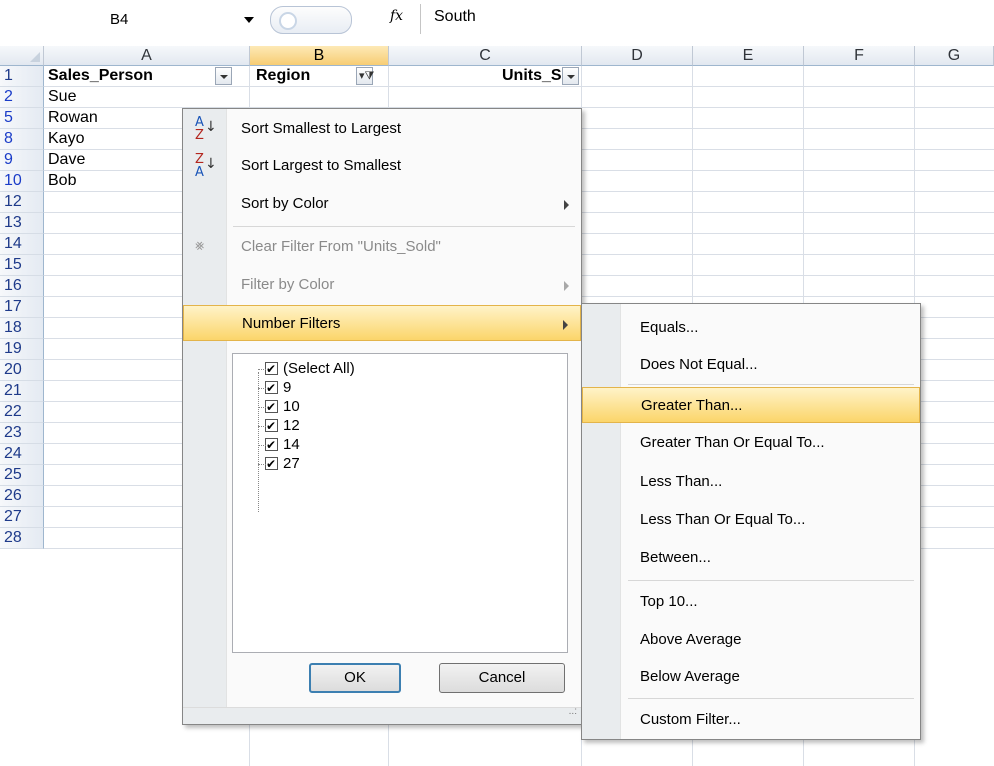 The width and height of the screenshot is (994, 766). Describe the element at coordinates (66, 160) in the screenshot. I see `cell-a9: Dave` at that location.